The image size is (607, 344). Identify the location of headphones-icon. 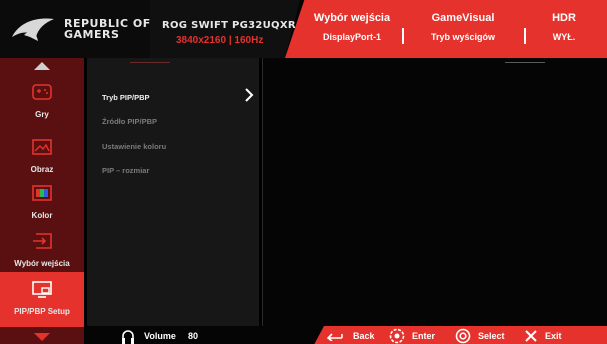
(128, 337).